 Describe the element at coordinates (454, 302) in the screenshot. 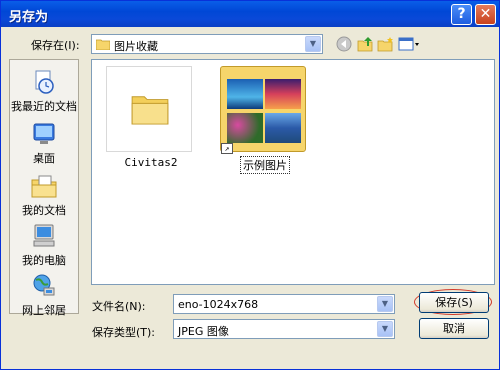

I see `save-button: 保存(S)` at that location.